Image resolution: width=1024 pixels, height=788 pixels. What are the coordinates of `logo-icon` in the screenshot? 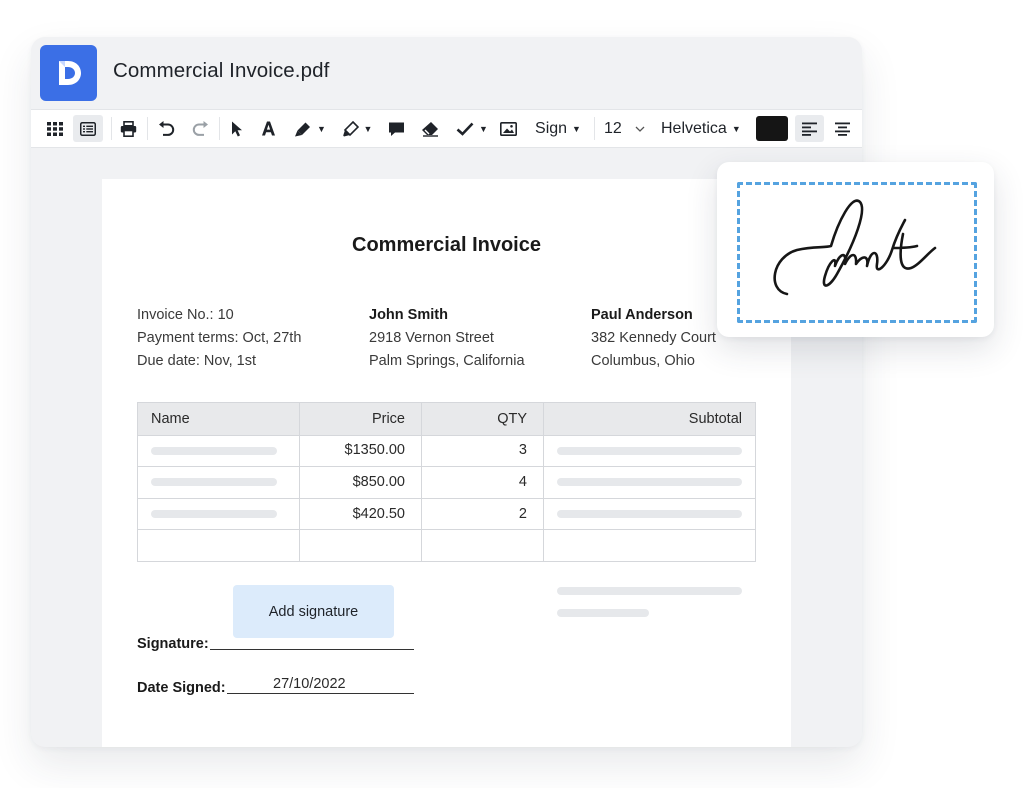 It's located at (69, 73).